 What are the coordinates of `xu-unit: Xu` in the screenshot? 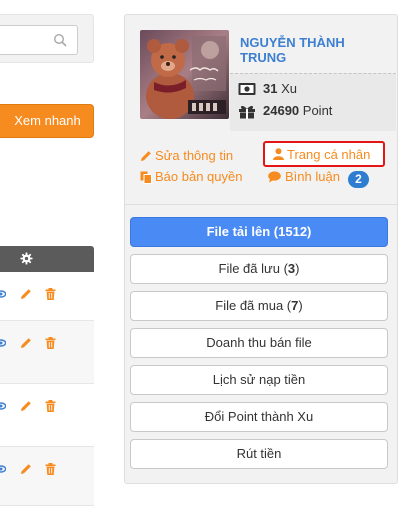 It's located at (289, 88).